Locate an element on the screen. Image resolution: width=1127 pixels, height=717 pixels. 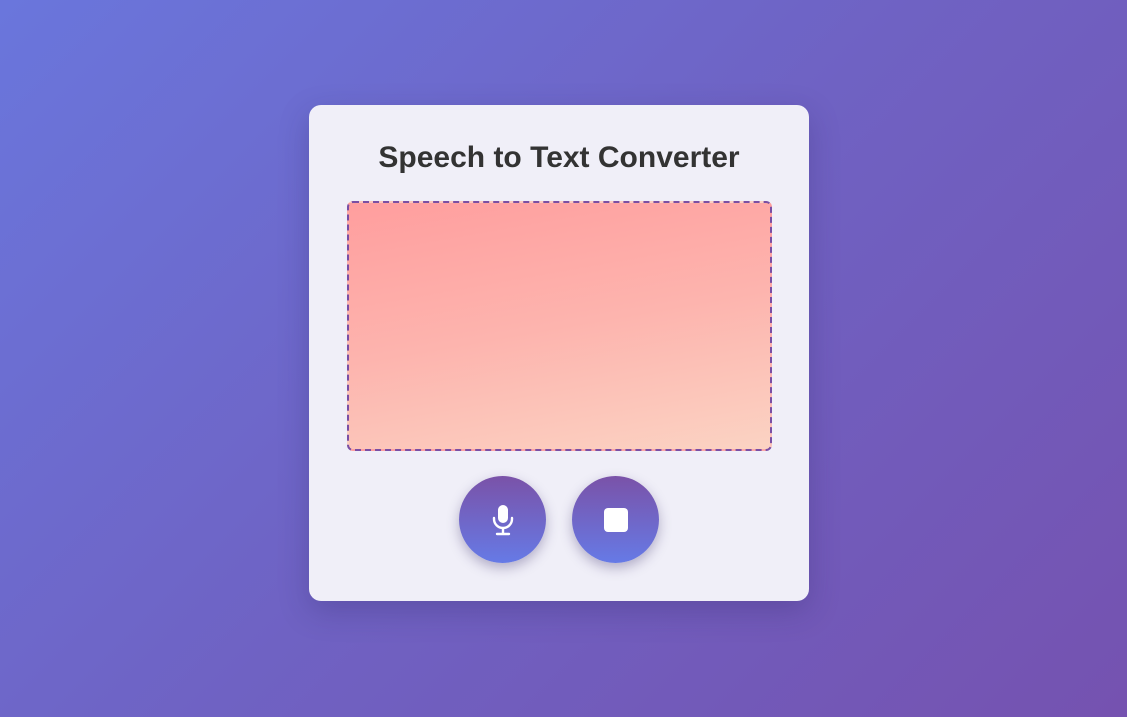
stop-icon is located at coordinates (615, 519).